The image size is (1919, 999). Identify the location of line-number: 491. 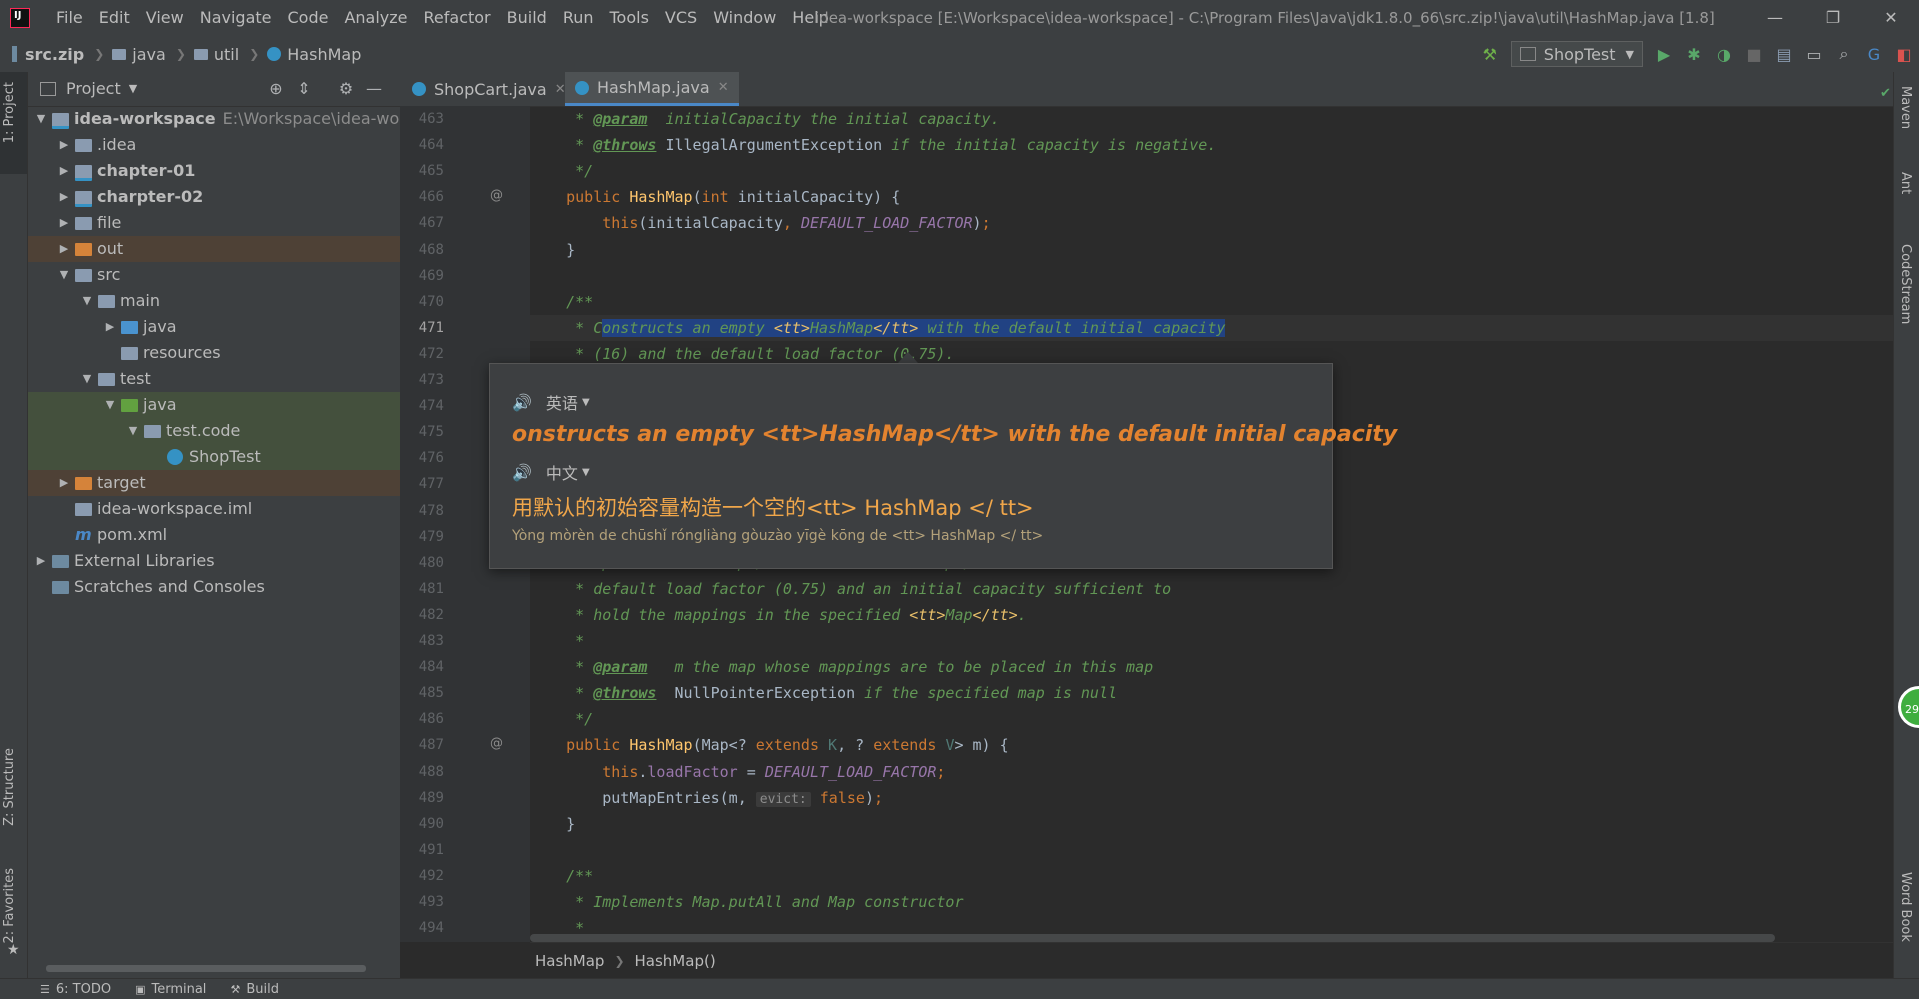
(422, 850).